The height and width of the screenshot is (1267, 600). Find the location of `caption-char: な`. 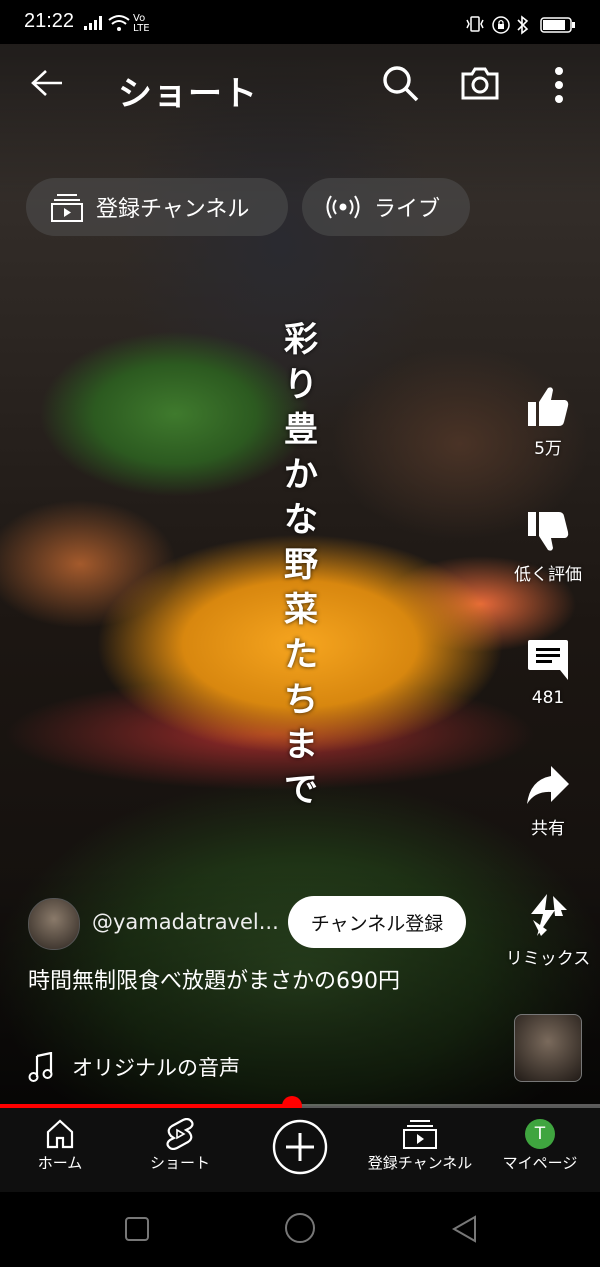

caption-char: な is located at coordinates (301, 520).